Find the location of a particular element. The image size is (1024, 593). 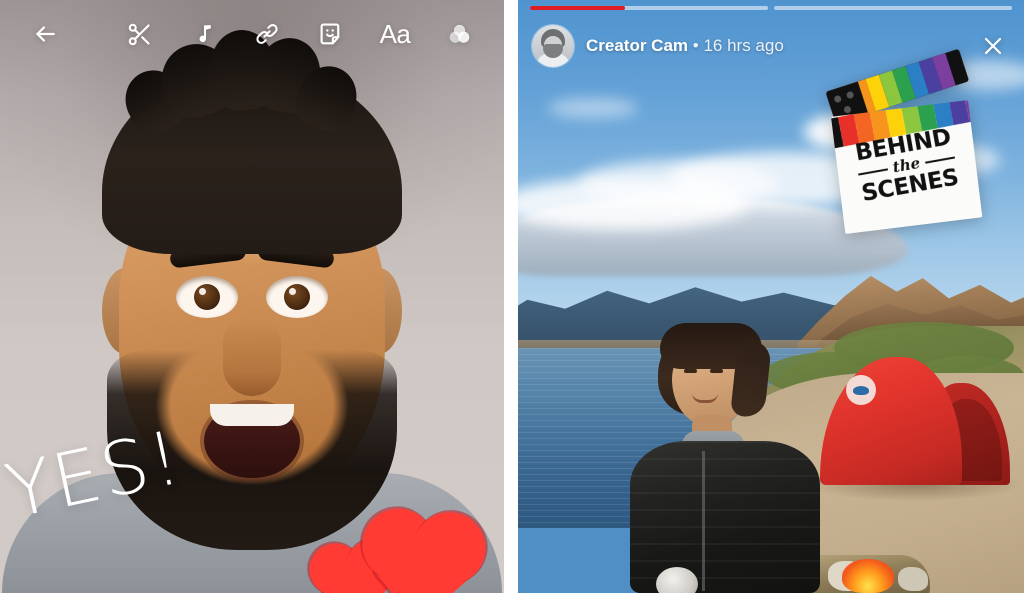

iris-left is located at coordinates (207, 297).